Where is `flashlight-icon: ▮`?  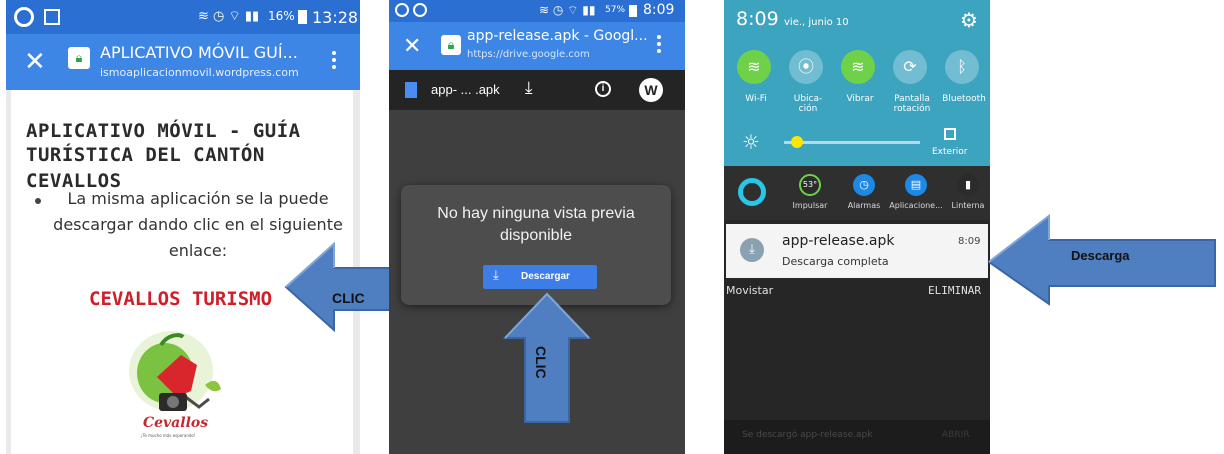
flashlight-icon: ▮ is located at coordinates (968, 185).